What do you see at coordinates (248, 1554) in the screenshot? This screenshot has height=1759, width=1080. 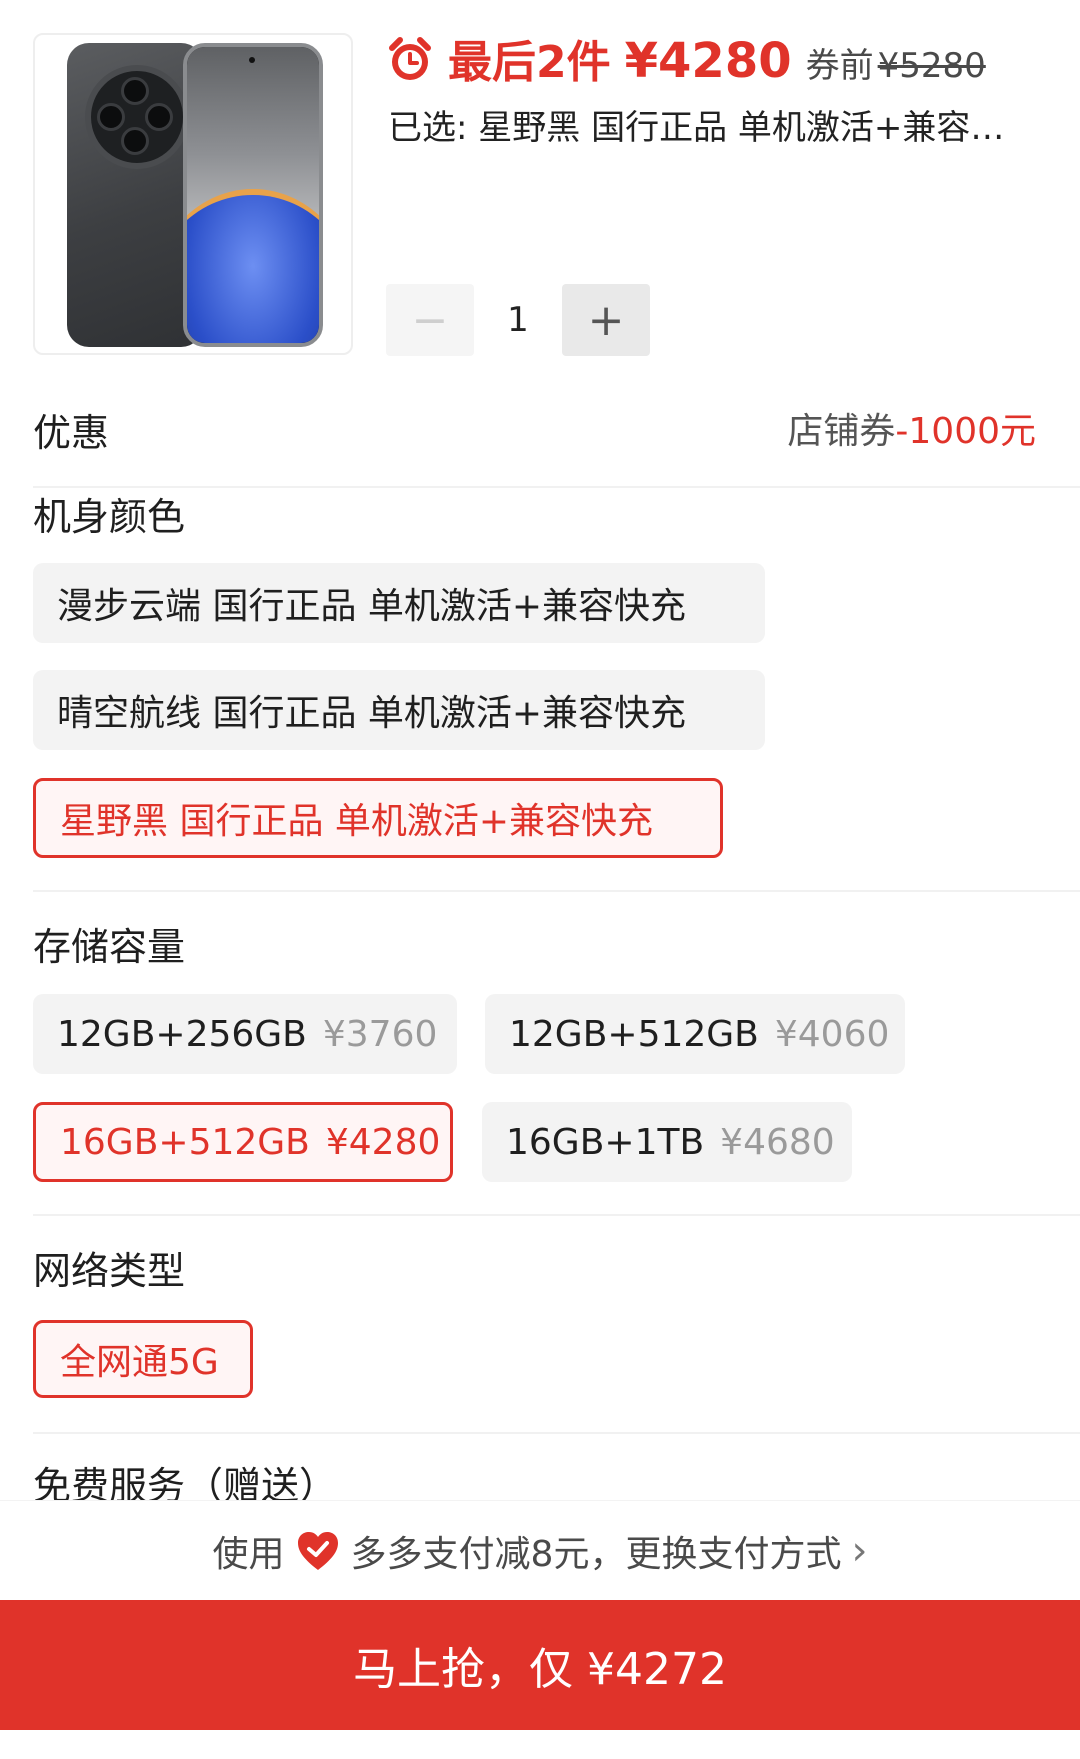 I see `payment-prefix: 使用` at bounding box center [248, 1554].